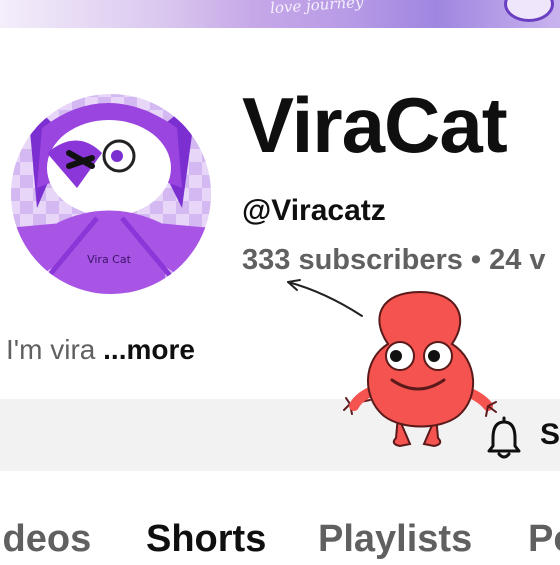 The height and width of the screenshot is (565, 560). What do you see at coordinates (51, 349) in the screenshot?
I see `description-text: I'm vira` at bounding box center [51, 349].